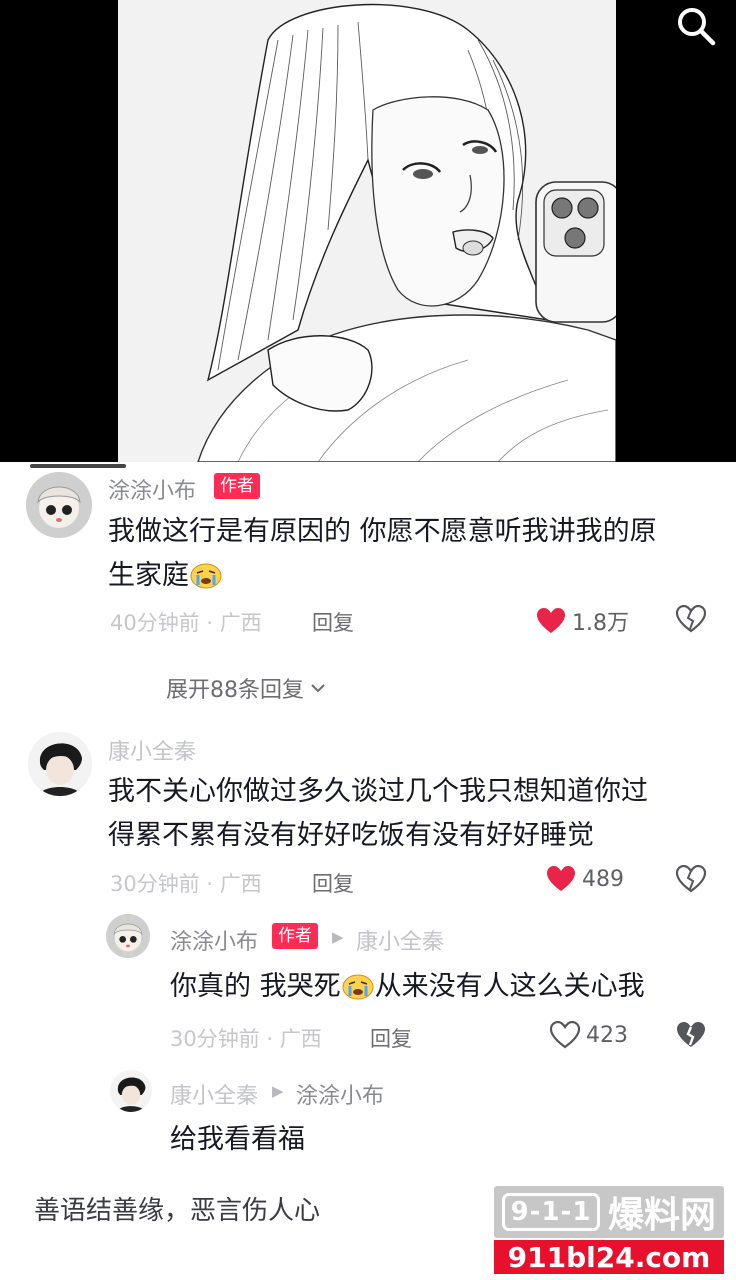 The image size is (736, 1280). Describe the element at coordinates (235, 690) in the screenshot. I see `expand-replies-label: 展开88条回复` at that location.